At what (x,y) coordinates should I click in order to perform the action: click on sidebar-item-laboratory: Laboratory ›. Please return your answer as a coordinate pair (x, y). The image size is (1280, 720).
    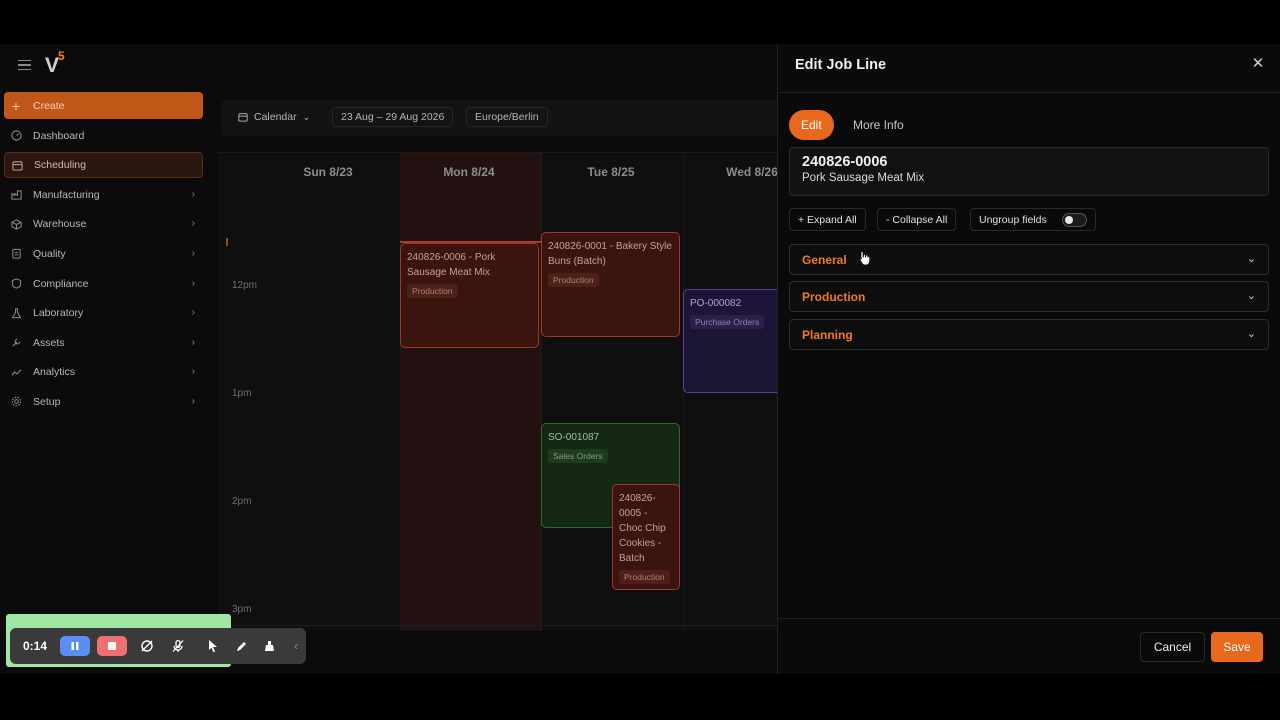
    Looking at the image, I should click on (103, 313).